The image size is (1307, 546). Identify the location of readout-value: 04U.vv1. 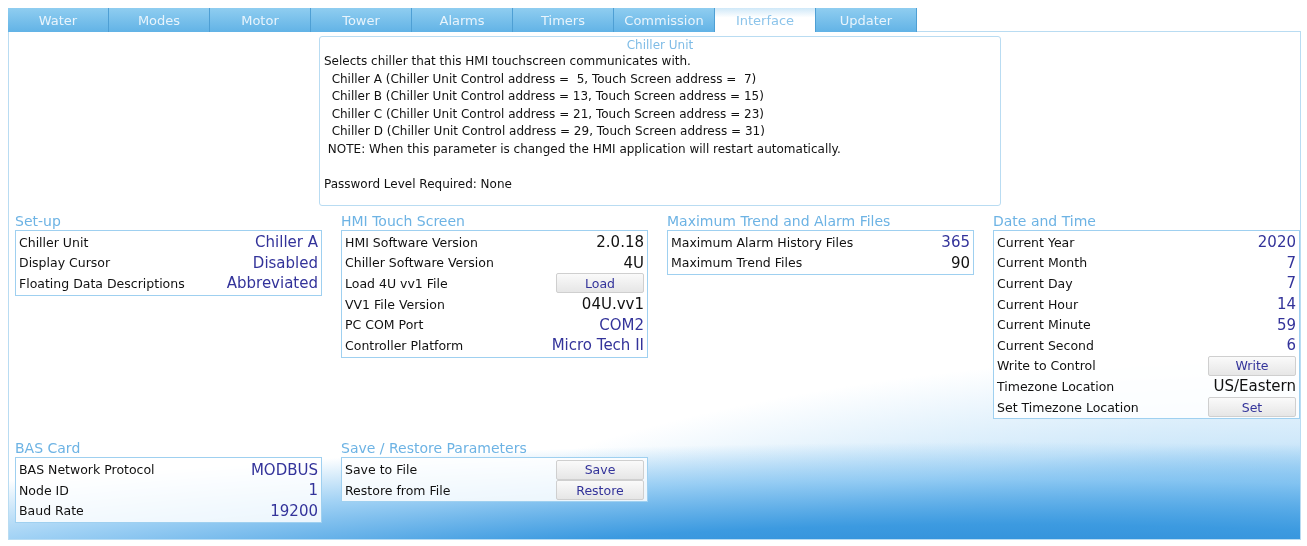
(612, 304).